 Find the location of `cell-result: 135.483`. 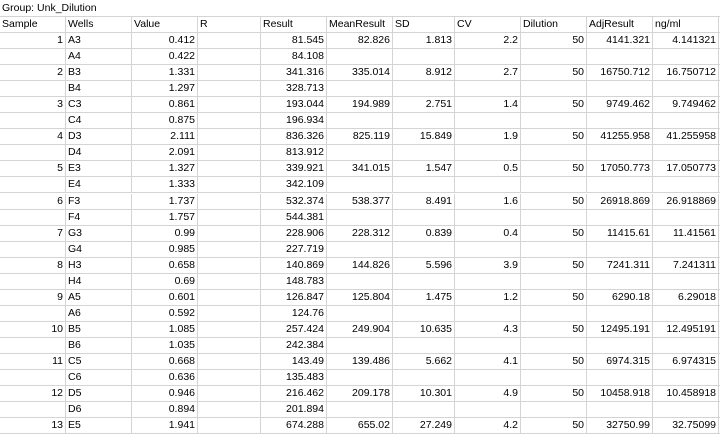

cell-result: 135.483 is located at coordinates (294, 378).